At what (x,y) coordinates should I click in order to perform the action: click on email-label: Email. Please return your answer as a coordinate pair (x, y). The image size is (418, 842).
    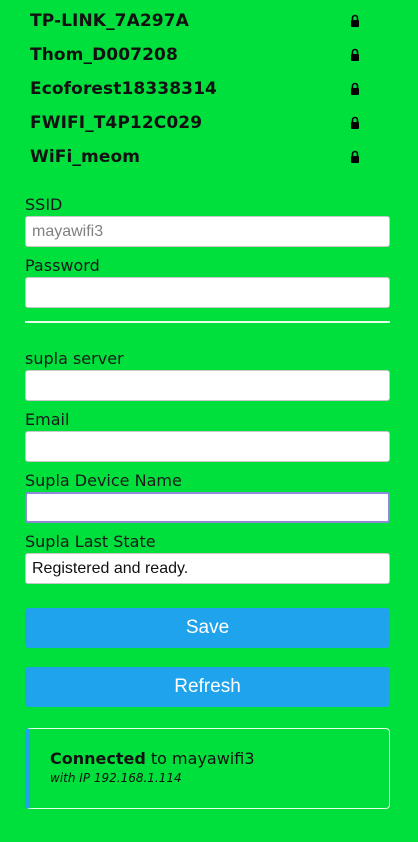
    Looking at the image, I should click on (47, 419).